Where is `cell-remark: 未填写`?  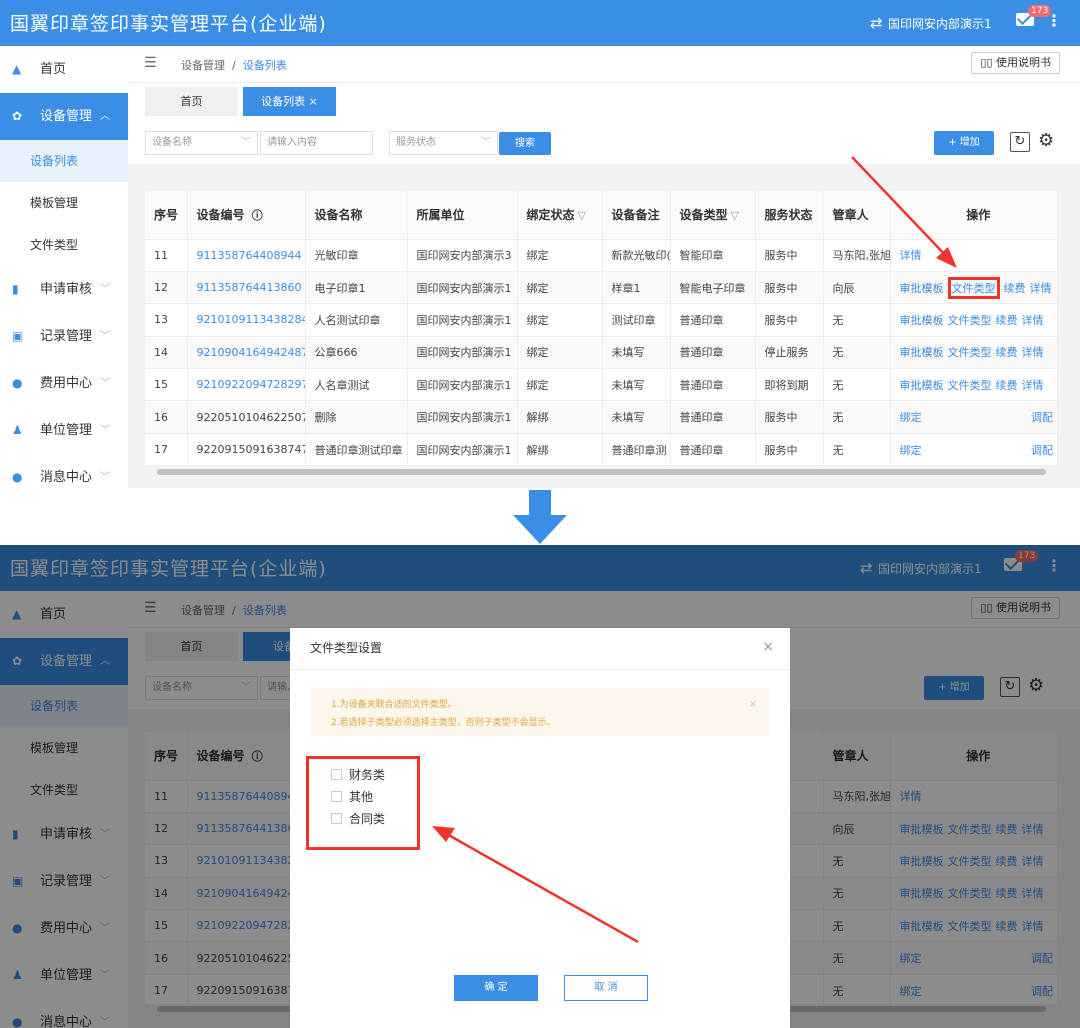
cell-remark: 未填写 is located at coordinates (636, 353).